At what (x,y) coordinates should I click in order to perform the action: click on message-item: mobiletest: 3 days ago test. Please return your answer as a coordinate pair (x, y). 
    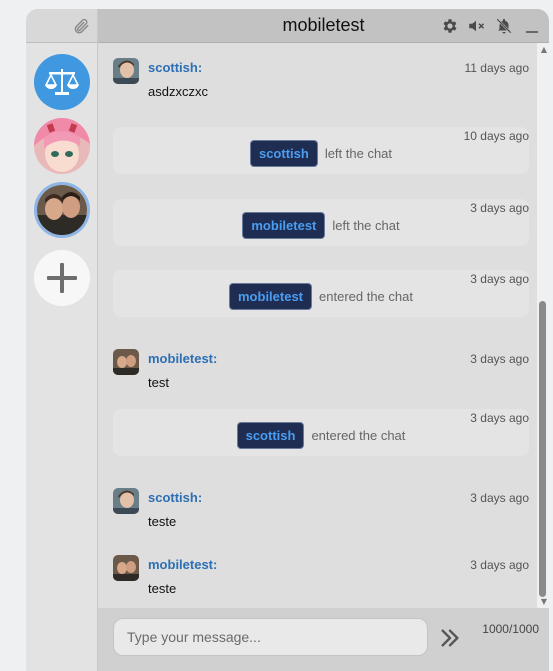
    Looking at the image, I should click on (321, 372).